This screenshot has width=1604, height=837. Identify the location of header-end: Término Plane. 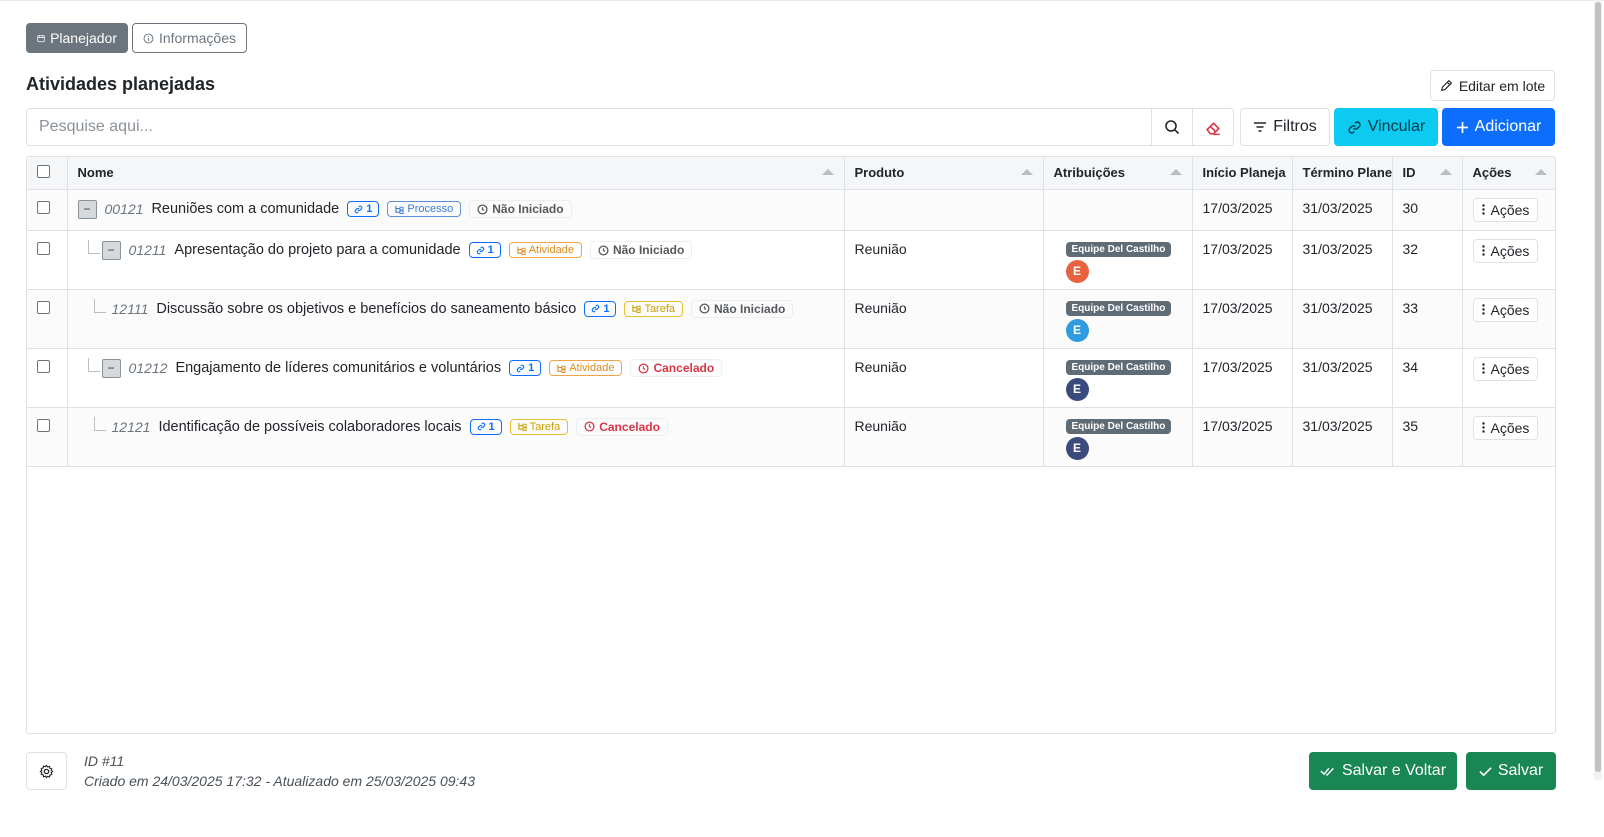
(1342, 173).